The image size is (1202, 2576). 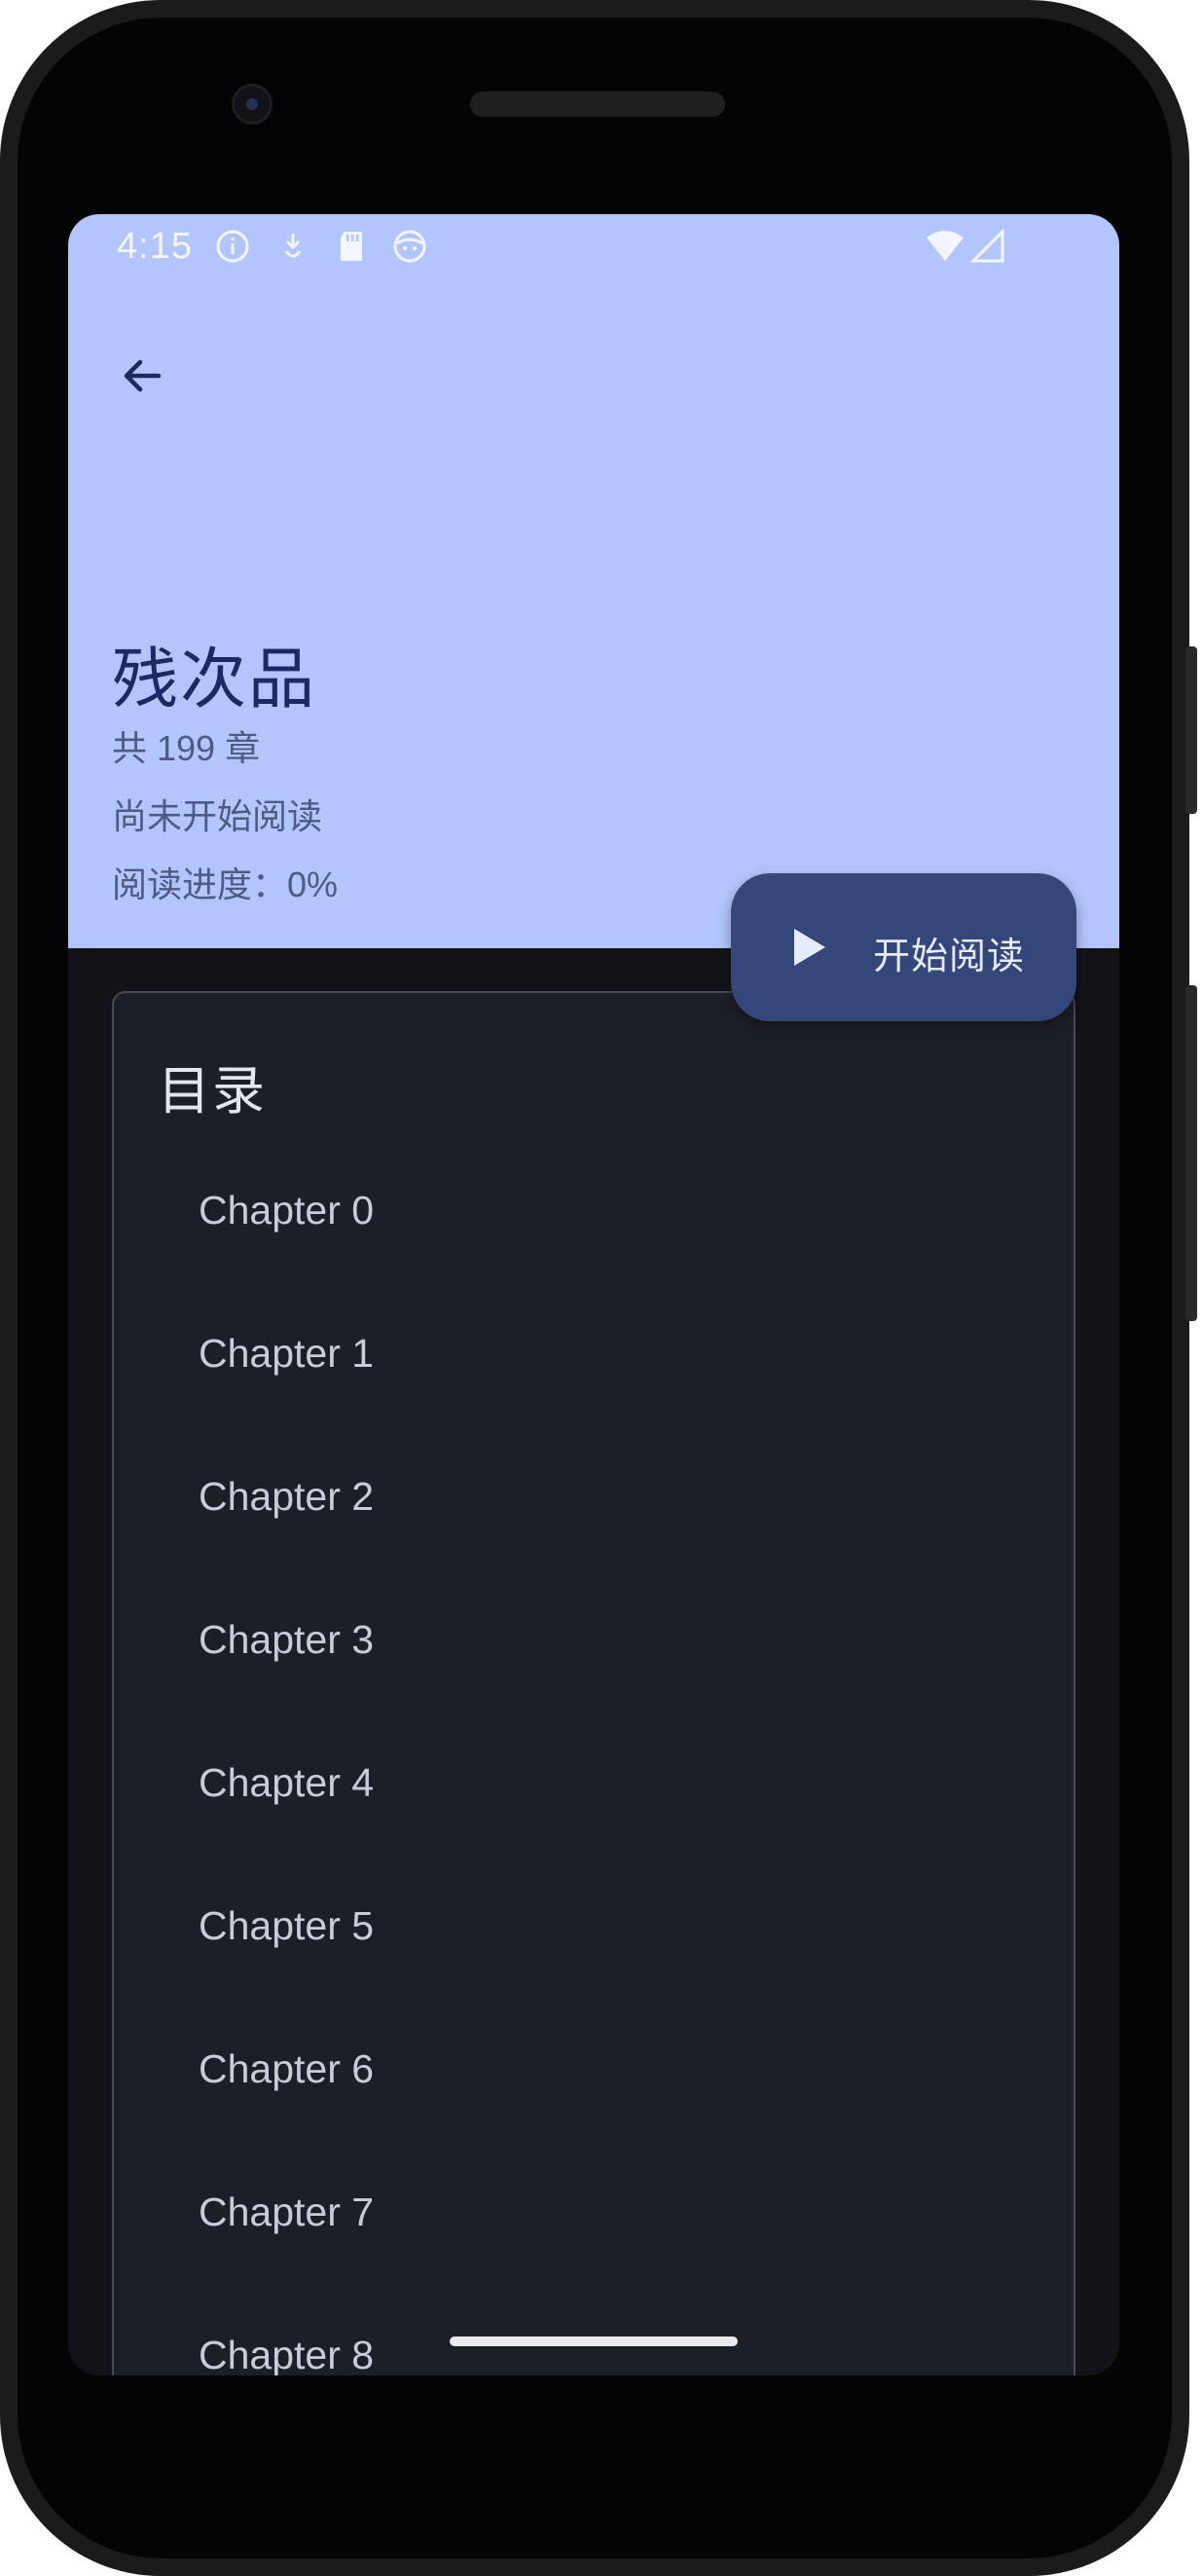 I want to click on sd-card-icon, so click(x=351, y=246).